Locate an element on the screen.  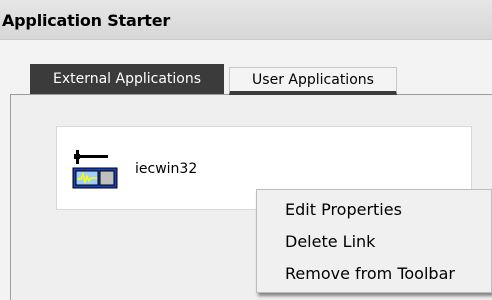
tab-external-applications-label: External Applications is located at coordinates (127, 79).